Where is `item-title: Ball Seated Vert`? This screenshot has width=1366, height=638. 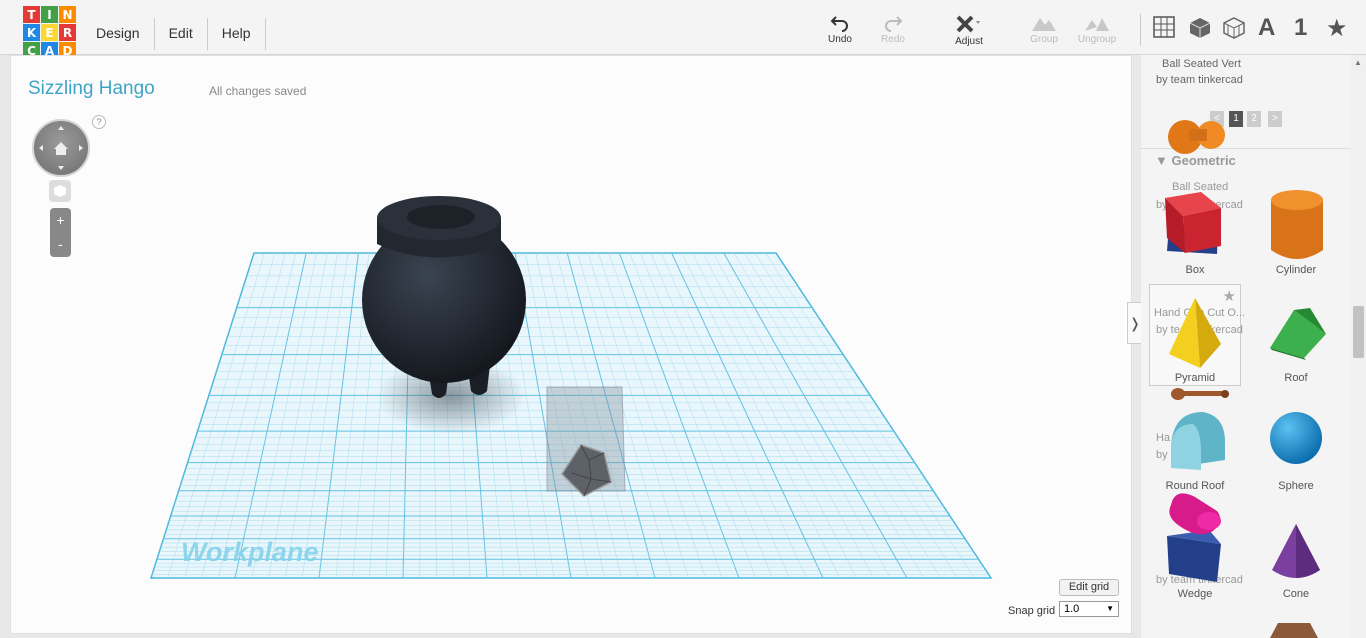
item-title: Ball Seated Vert is located at coordinates (1201, 64).